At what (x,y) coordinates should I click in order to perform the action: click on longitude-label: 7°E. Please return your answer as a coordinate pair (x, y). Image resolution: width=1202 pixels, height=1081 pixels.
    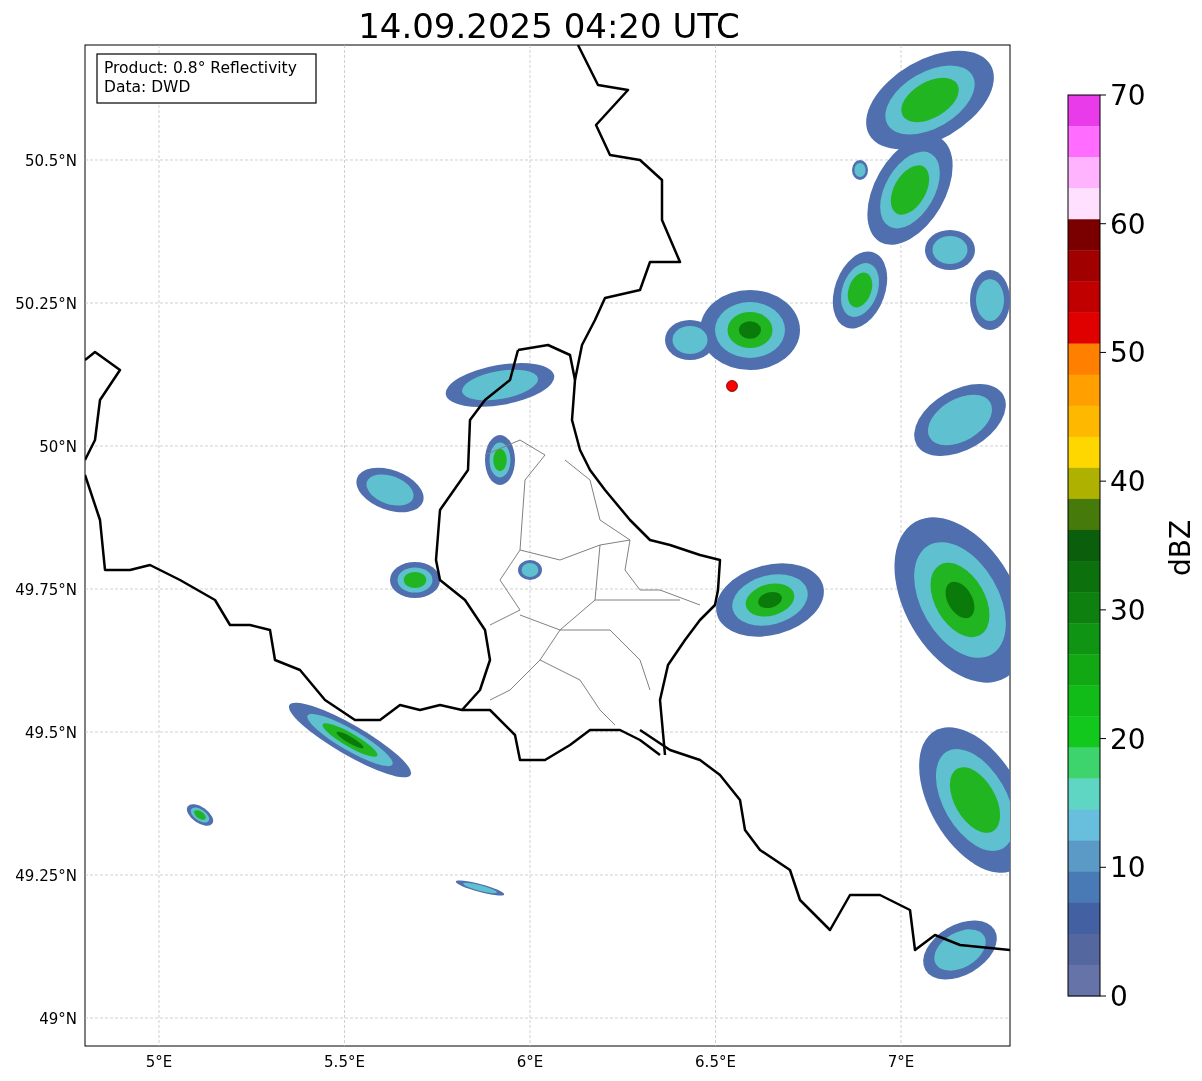
    Looking at the image, I should click on (901, 1062).